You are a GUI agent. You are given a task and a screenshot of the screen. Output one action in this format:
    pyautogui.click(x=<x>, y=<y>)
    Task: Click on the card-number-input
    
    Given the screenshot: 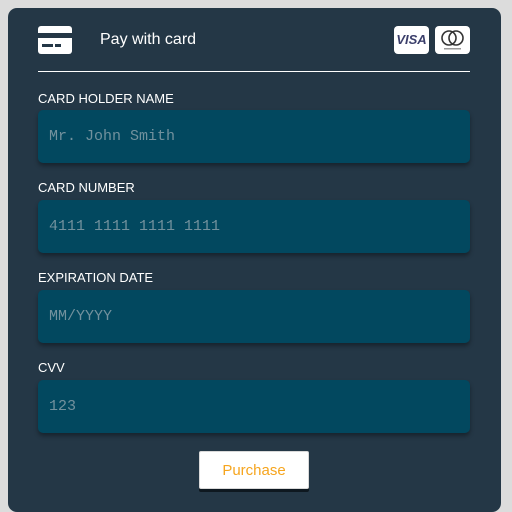 What is the action you would take?
    pyautogui.click(x=254, y=226)
    